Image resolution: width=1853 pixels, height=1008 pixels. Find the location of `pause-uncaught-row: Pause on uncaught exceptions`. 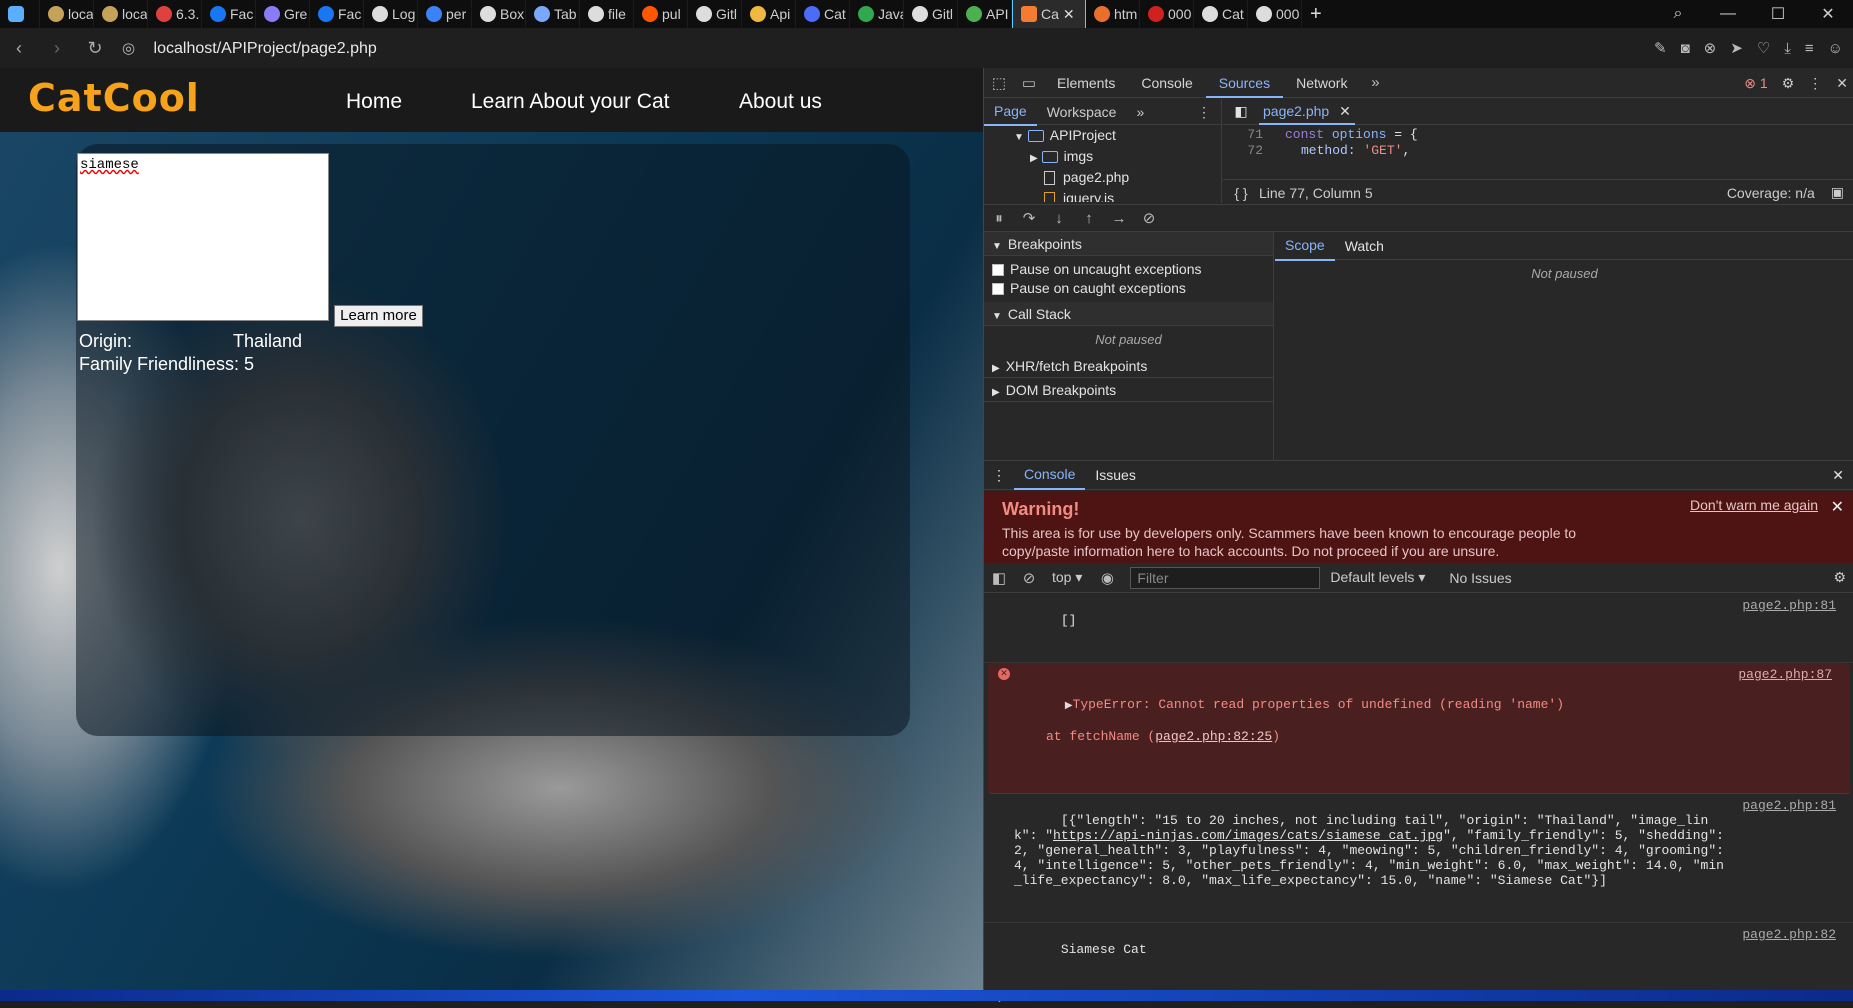

pause-uncaught-row: Pause on uncaught exceptions is located at coordinates (1128, 269).